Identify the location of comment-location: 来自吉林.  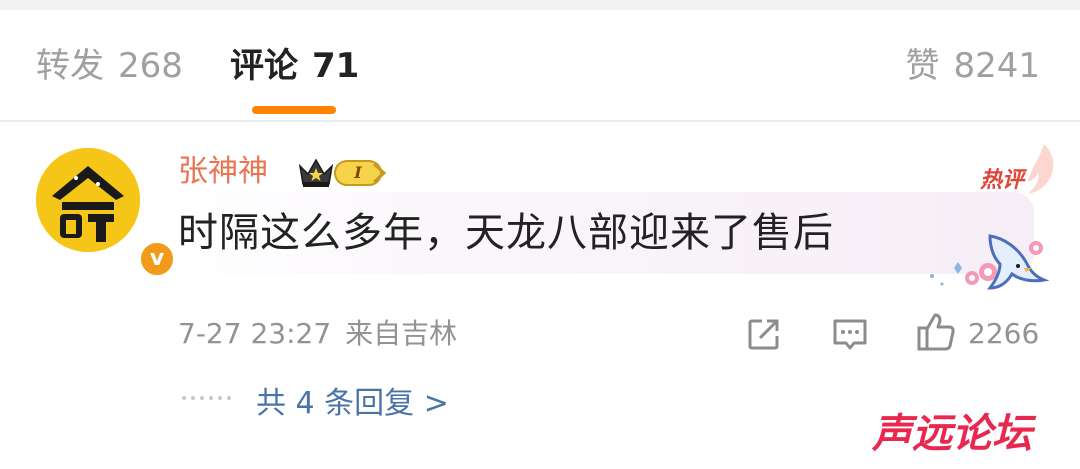
(401, 333).